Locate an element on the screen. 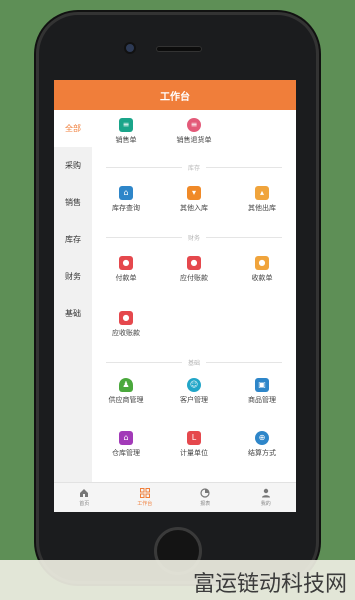  module-other-out: ▴ 其他出库 is located at coordinates (262, 199).